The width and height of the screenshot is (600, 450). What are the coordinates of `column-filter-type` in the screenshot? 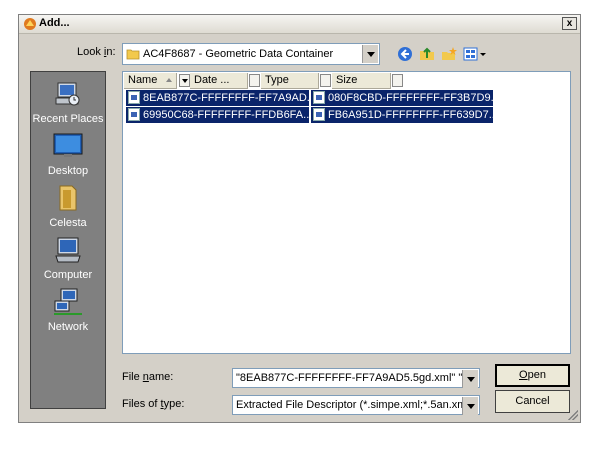 It's located at (325, 80).